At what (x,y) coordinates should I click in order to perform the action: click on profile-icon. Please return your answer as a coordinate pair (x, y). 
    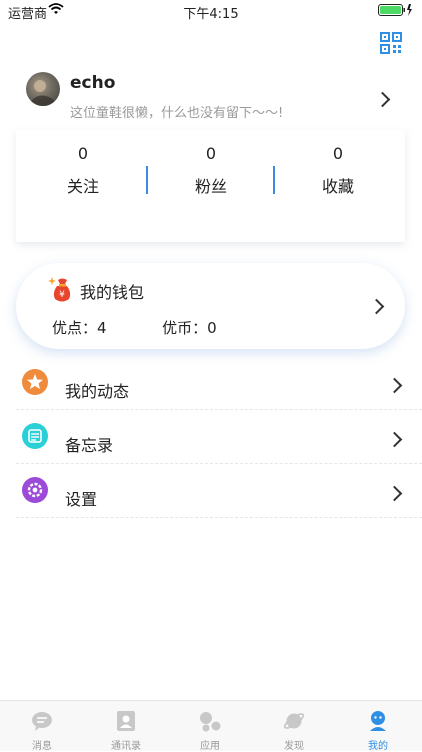
    Looking at the image, I should click on (378, 721).